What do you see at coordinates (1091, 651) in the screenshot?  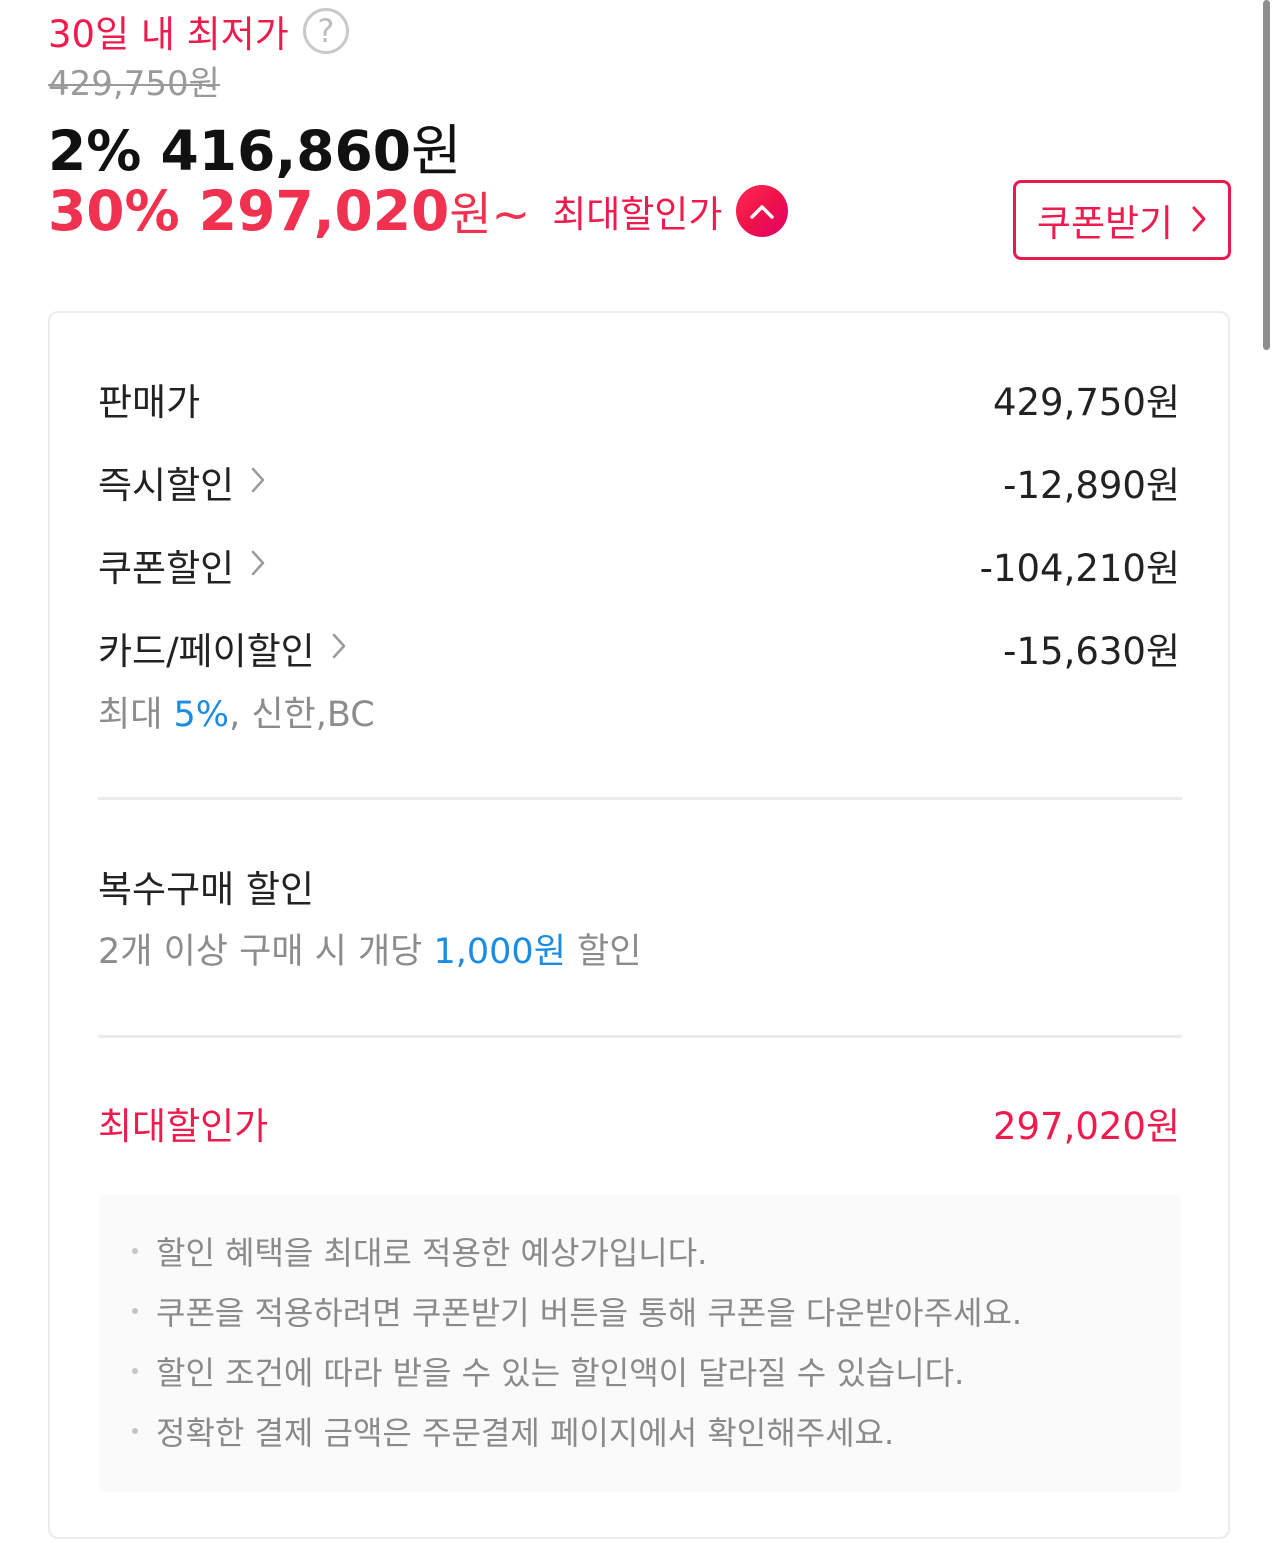 I see `card-pay-discount-value: -15,630원` at bounding box center [1091, 651].